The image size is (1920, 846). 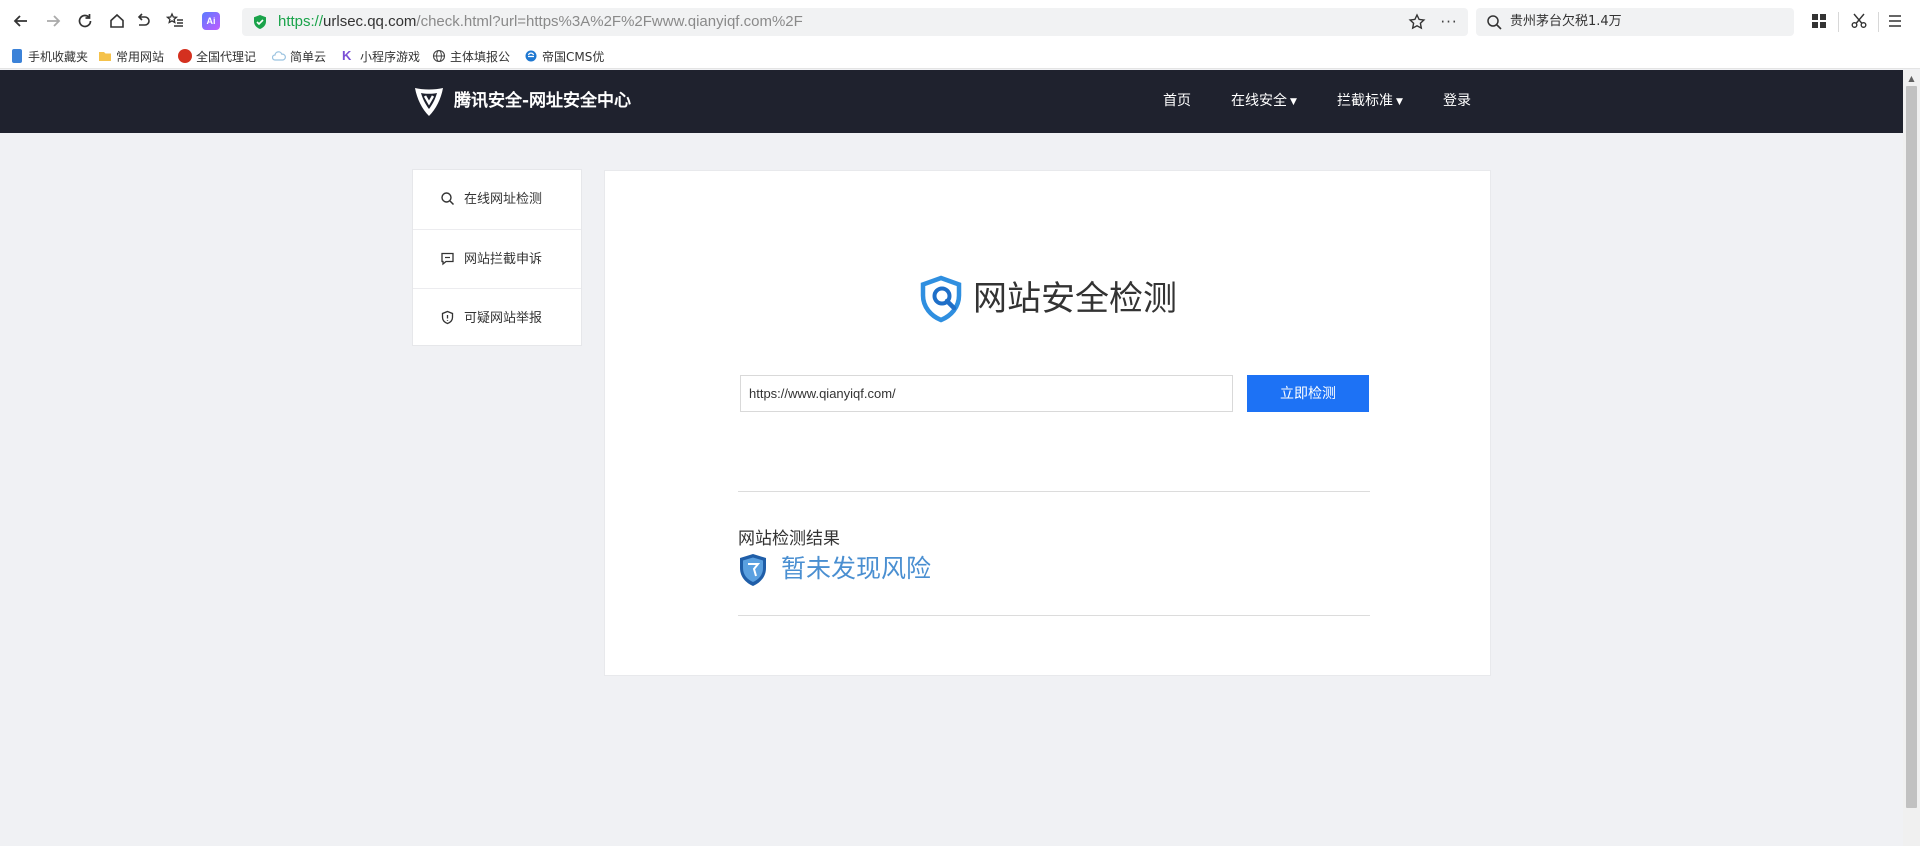 What do you see at coordinates (986, 393) in the screenshot?
I see `url-input` at bounding box center [986, 393].